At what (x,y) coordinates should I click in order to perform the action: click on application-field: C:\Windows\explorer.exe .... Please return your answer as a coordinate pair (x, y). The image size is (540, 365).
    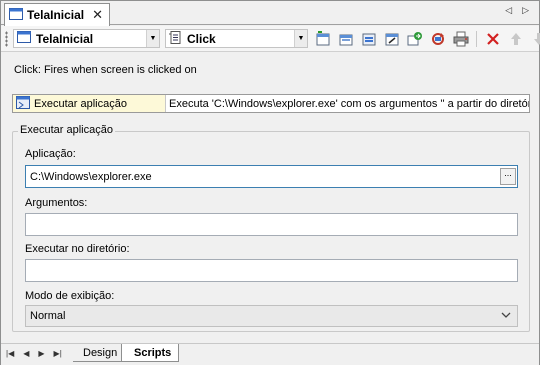
    Looking at the image, I should click on (271, 176).